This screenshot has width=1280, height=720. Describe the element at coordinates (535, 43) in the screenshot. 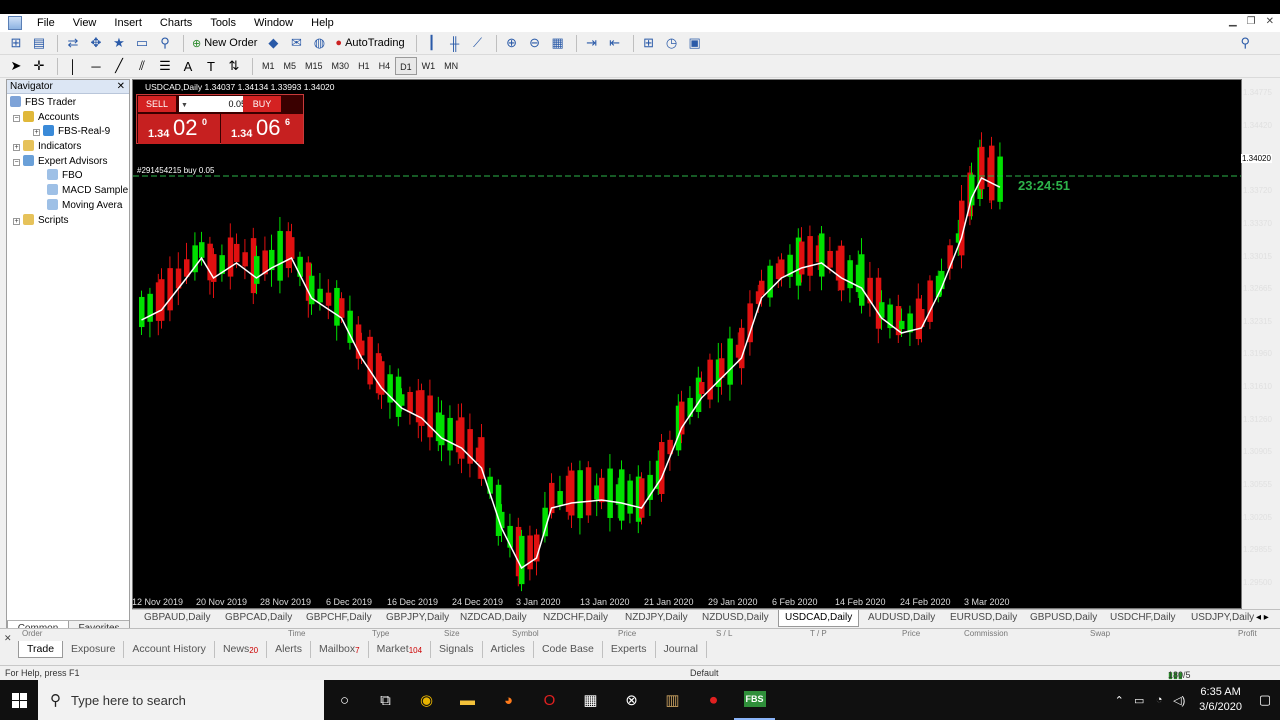

I see `zoom-out-icon: ⊖` at that location.